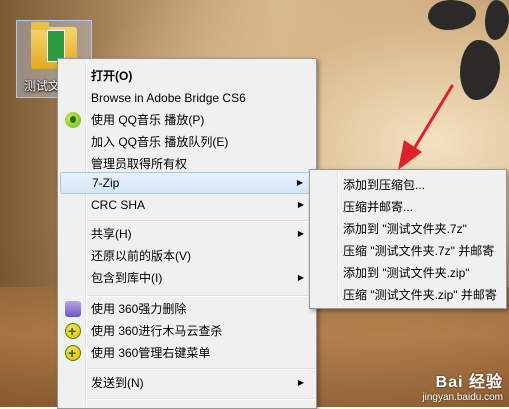 The width and height of the screenshot is (509, 409). Describe the element at coordinates (469, 382) in the screenshot. I see `watermark-logo: Bai 经验` at that location.